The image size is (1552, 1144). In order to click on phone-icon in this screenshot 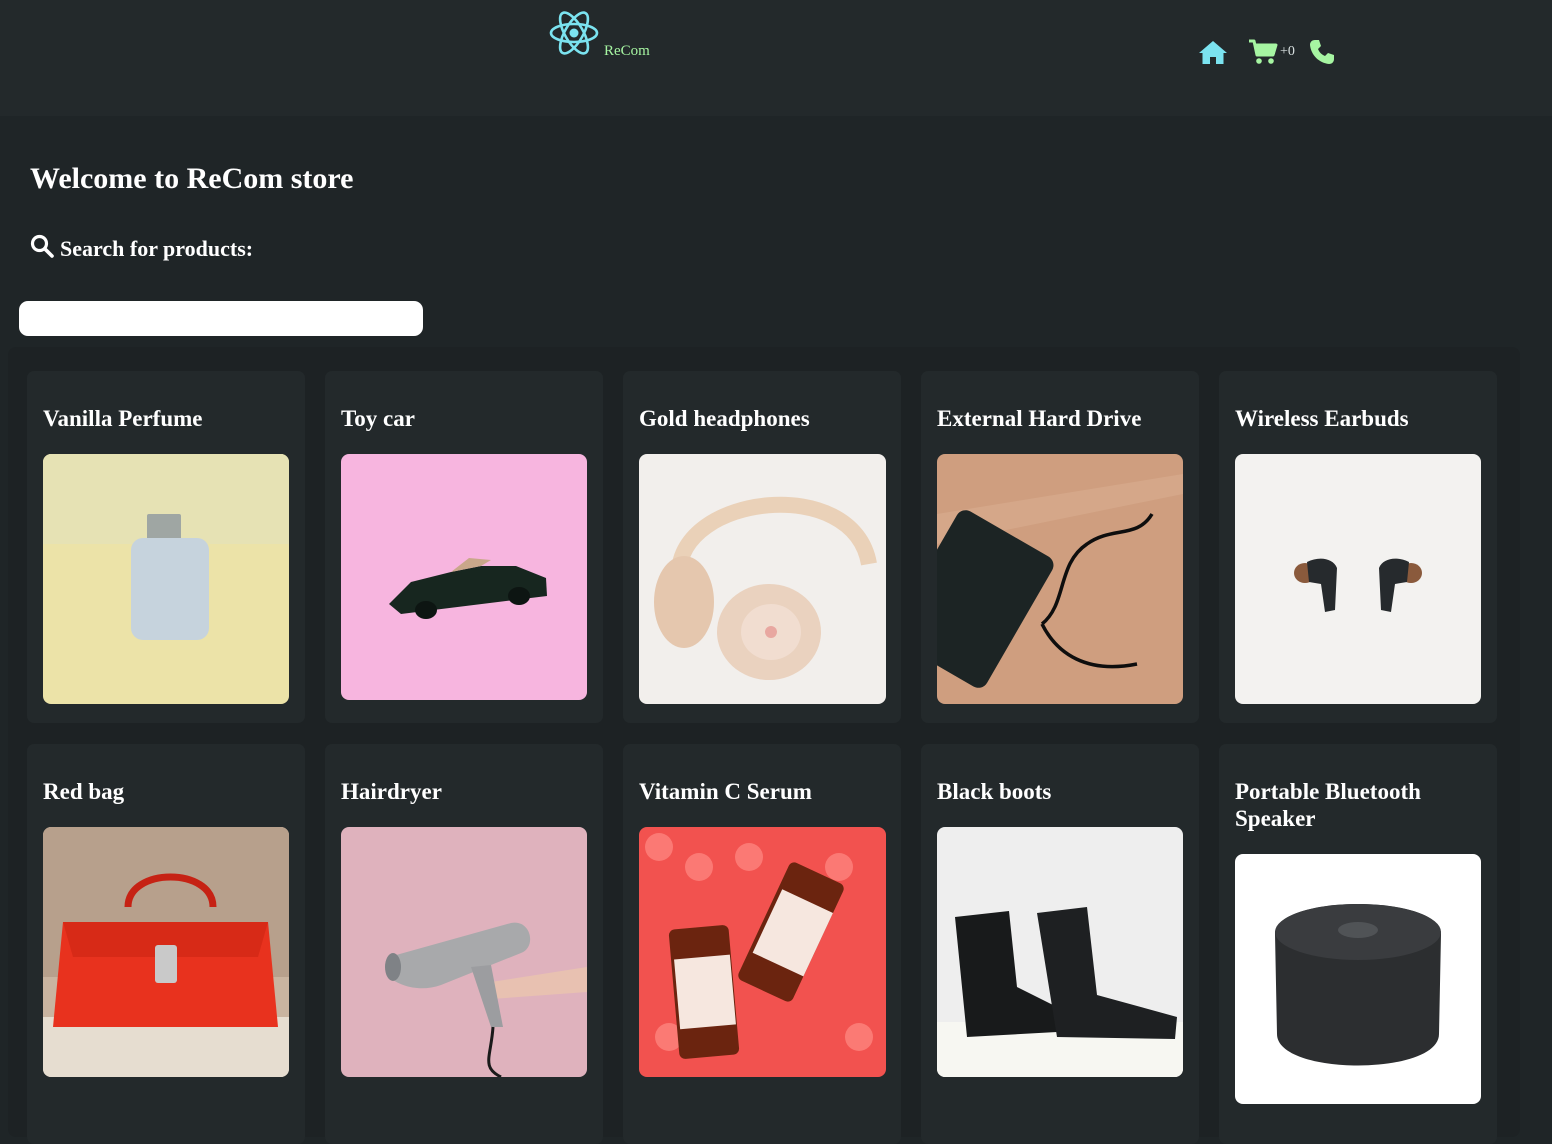, I will do `click(1322, 52)`.